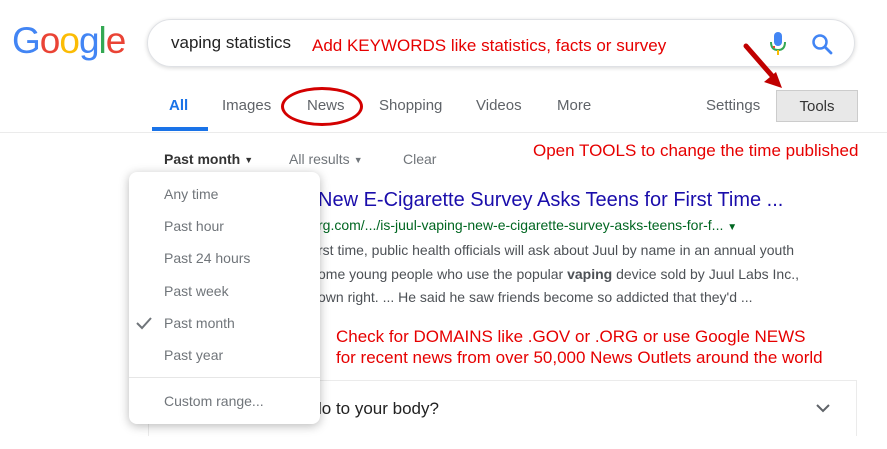 The height and width of the screenshot is (449, 887). I want to click on menu-item-past-24-hours: Past 24 hours, so click(207, 258).